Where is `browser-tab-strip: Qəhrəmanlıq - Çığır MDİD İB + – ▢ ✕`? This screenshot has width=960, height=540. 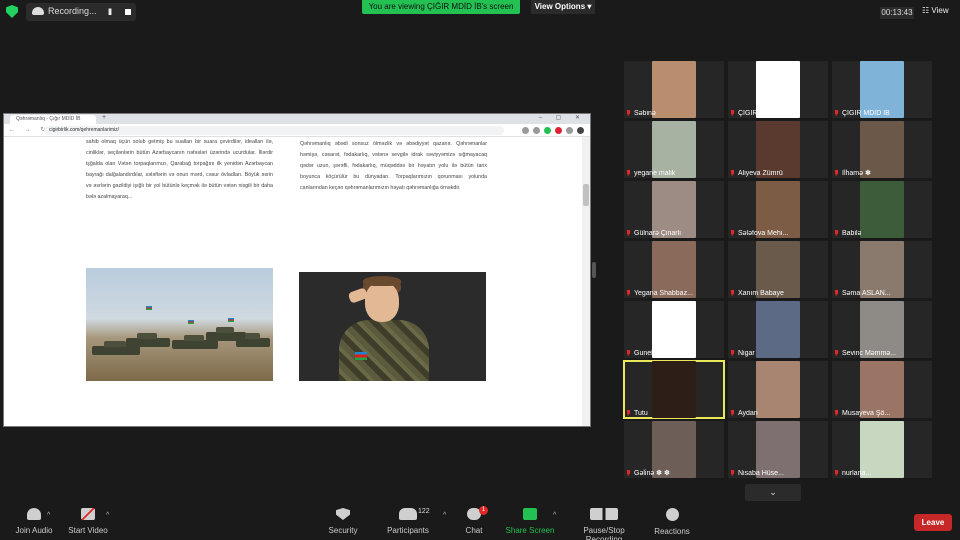
browser-tab-strip: Qəhrəmanlıq - Çığır MDİD İB + – ▢ ✕ is located at coordinates (297, 119).